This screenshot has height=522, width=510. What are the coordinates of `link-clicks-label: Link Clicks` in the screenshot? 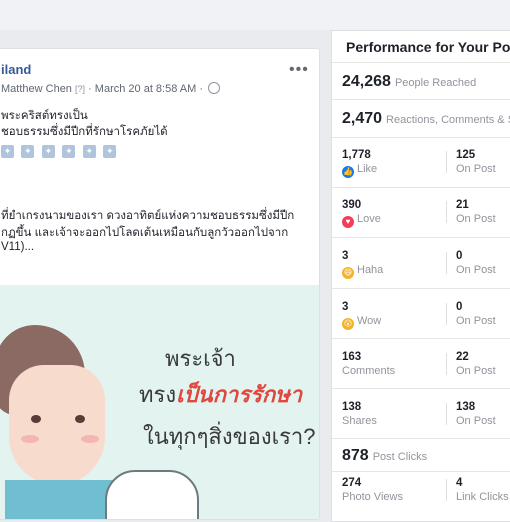 It's located at (482, 497).